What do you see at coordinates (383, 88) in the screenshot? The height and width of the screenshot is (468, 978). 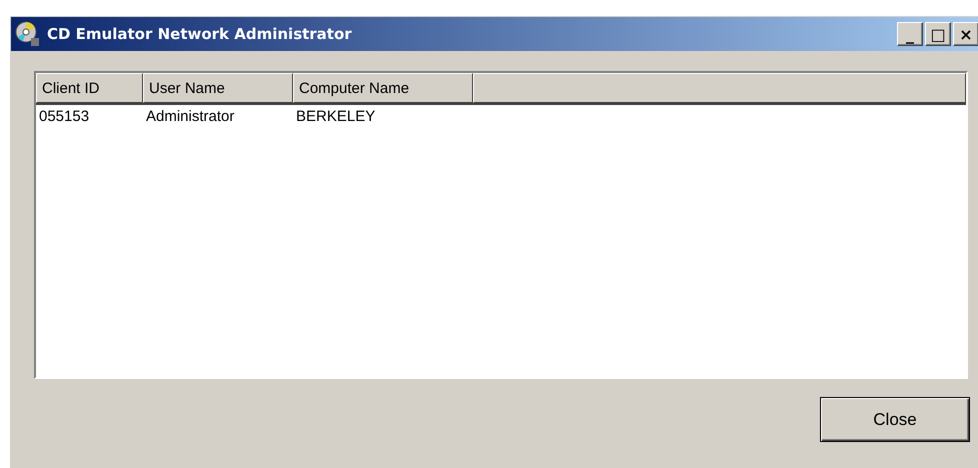 I see `column-header: Computer Name` at bounding box center [383, 88].